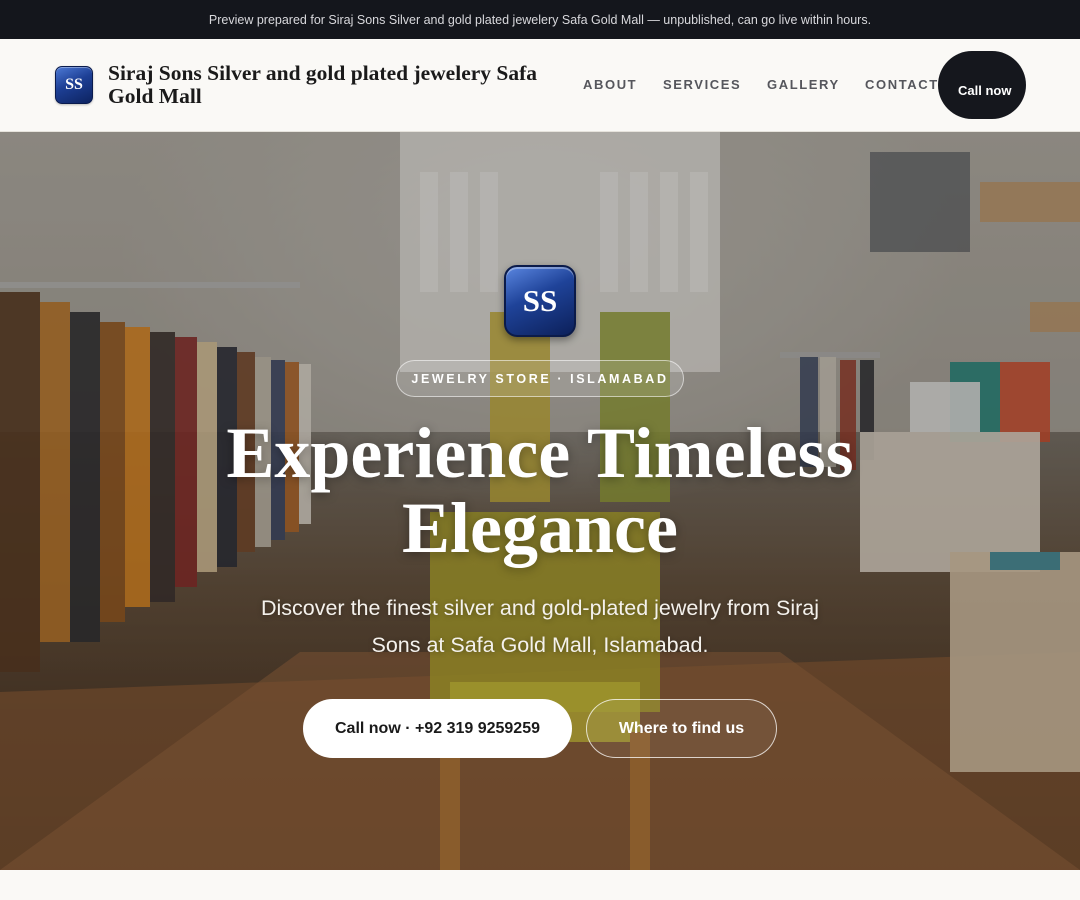 The height and width of the screenshot is (900, 1080). I want to click on nav-item-contact: CONTACT, so click(902, 84).